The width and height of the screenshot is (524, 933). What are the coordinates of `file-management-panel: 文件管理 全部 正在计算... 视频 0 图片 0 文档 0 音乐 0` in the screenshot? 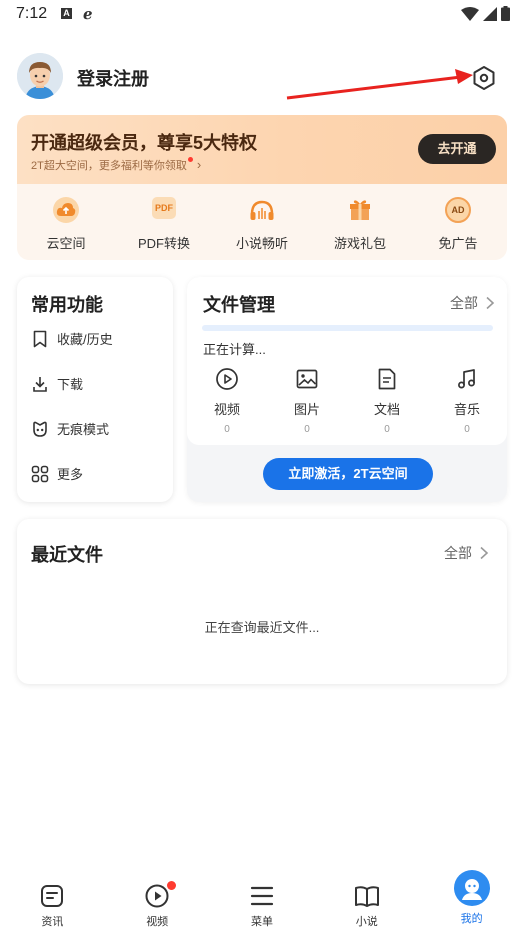 It's located at (347, 361).